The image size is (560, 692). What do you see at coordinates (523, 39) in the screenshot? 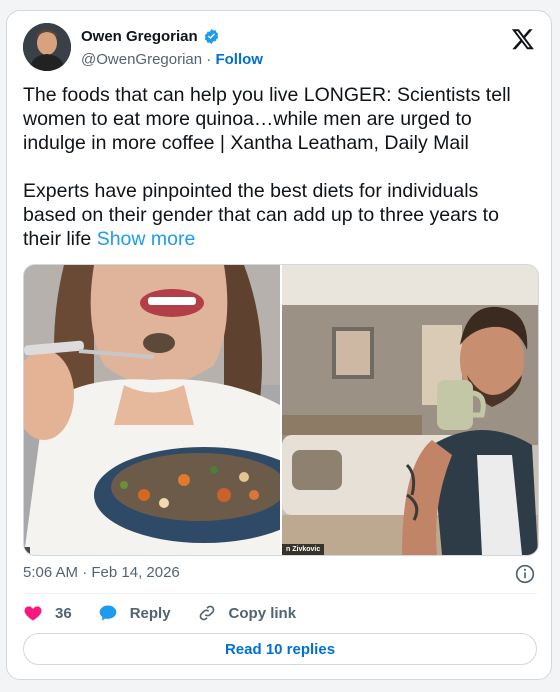
I see `x-logo-icon` at bounding box center [523, 39].